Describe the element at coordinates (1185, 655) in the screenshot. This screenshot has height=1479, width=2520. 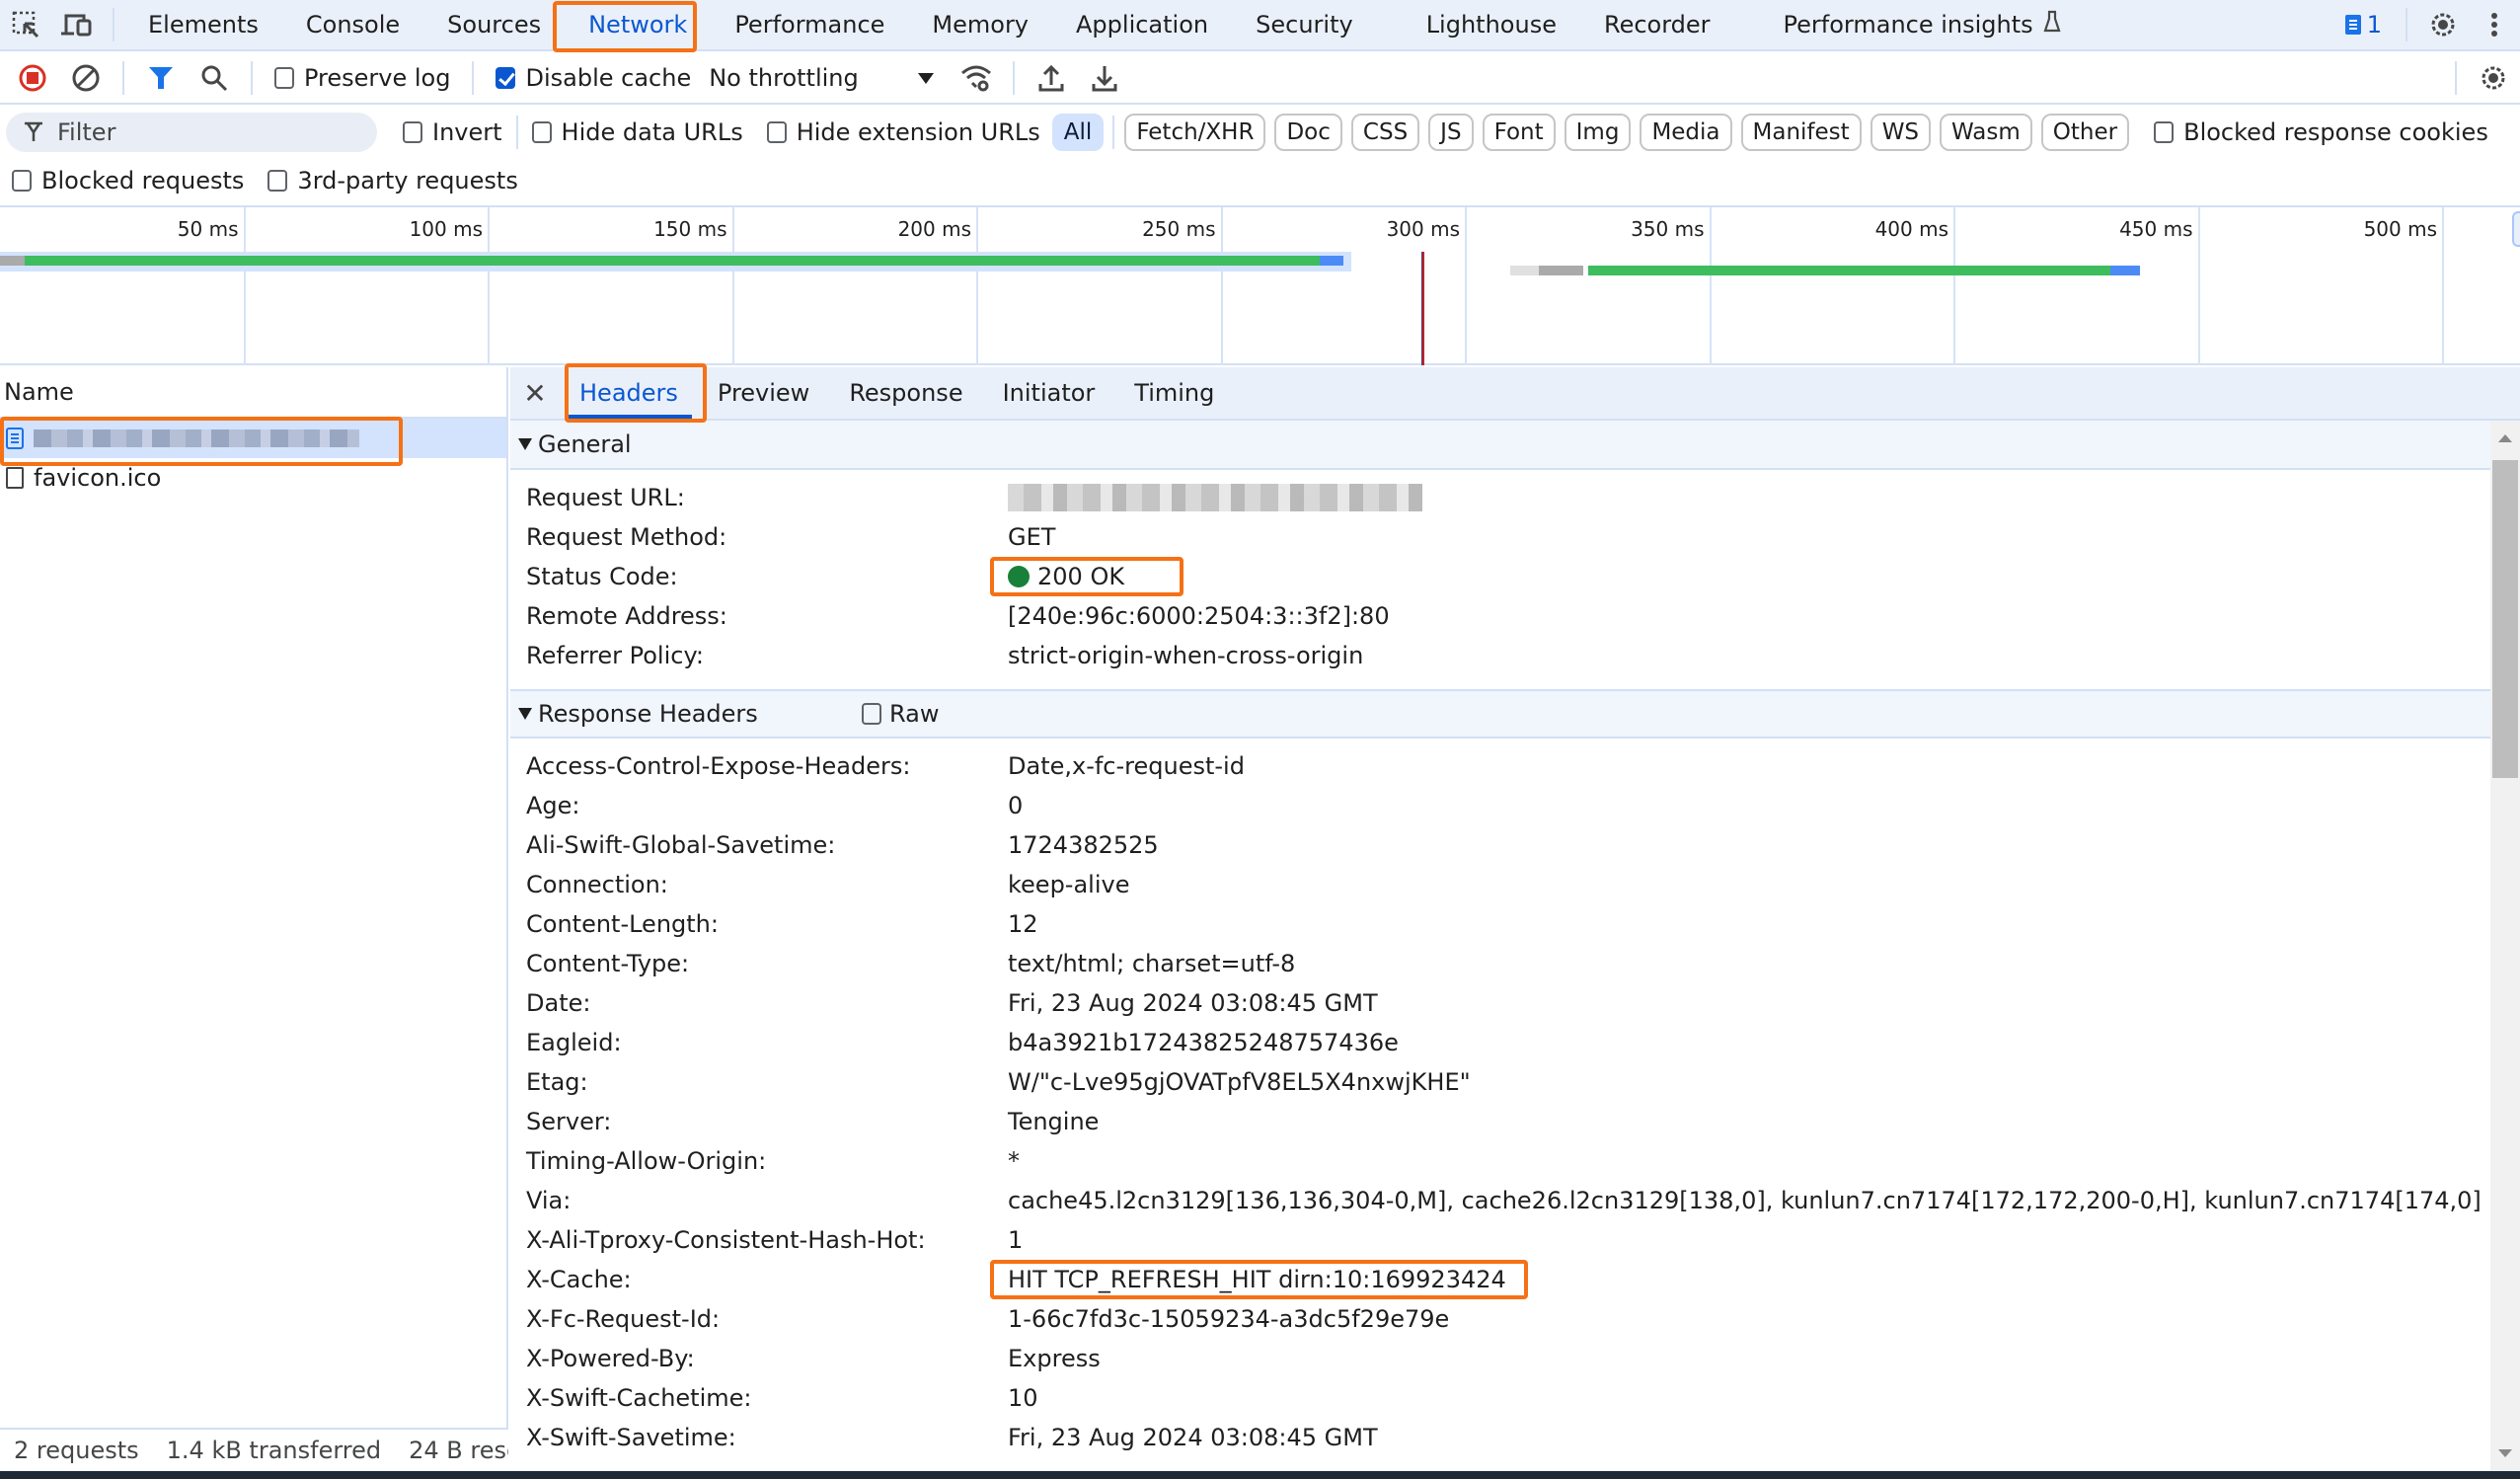
I see `header-value: strict-origin-when-cross-origin` at that location.